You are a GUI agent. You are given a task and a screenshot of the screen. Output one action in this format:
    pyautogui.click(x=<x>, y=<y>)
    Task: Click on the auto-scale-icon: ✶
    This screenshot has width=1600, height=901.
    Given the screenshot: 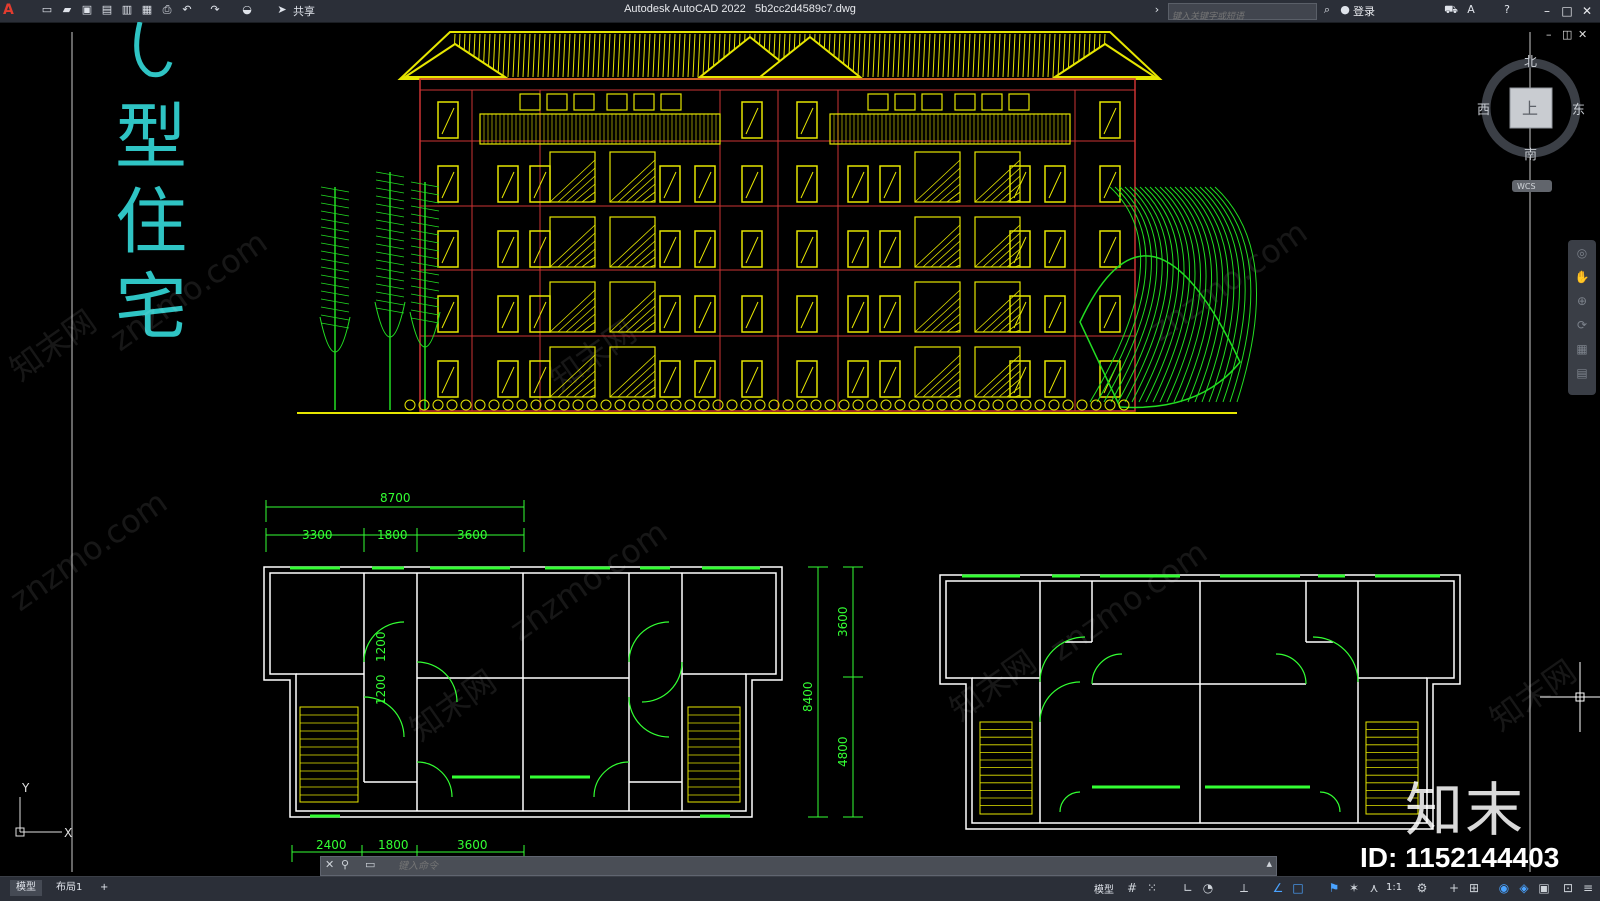 What is the action you would take?
    pyautogui.click(x=1354, y=888)
    